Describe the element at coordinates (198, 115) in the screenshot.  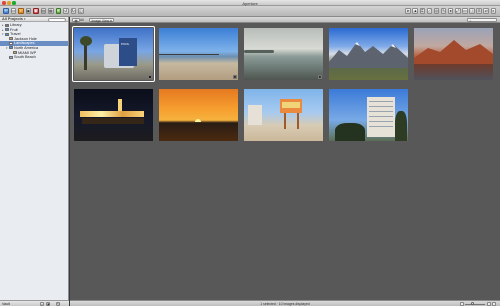
I see `thumb-orange-sunset` at that location.